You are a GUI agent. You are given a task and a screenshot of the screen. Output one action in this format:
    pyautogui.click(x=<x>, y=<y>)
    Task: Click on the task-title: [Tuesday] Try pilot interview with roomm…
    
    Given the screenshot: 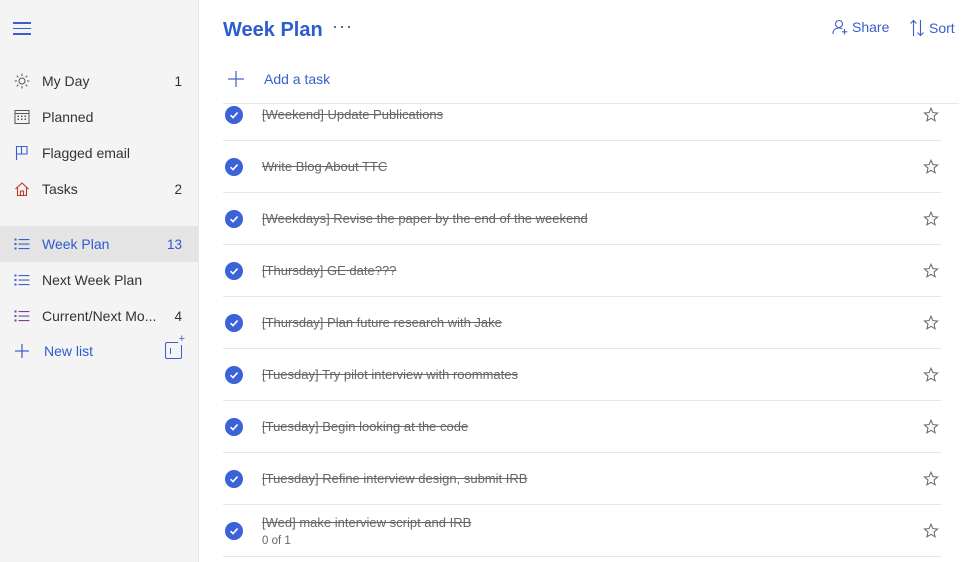 What is the action you would take?
    pyautogui.click(x=390, y=374)
    